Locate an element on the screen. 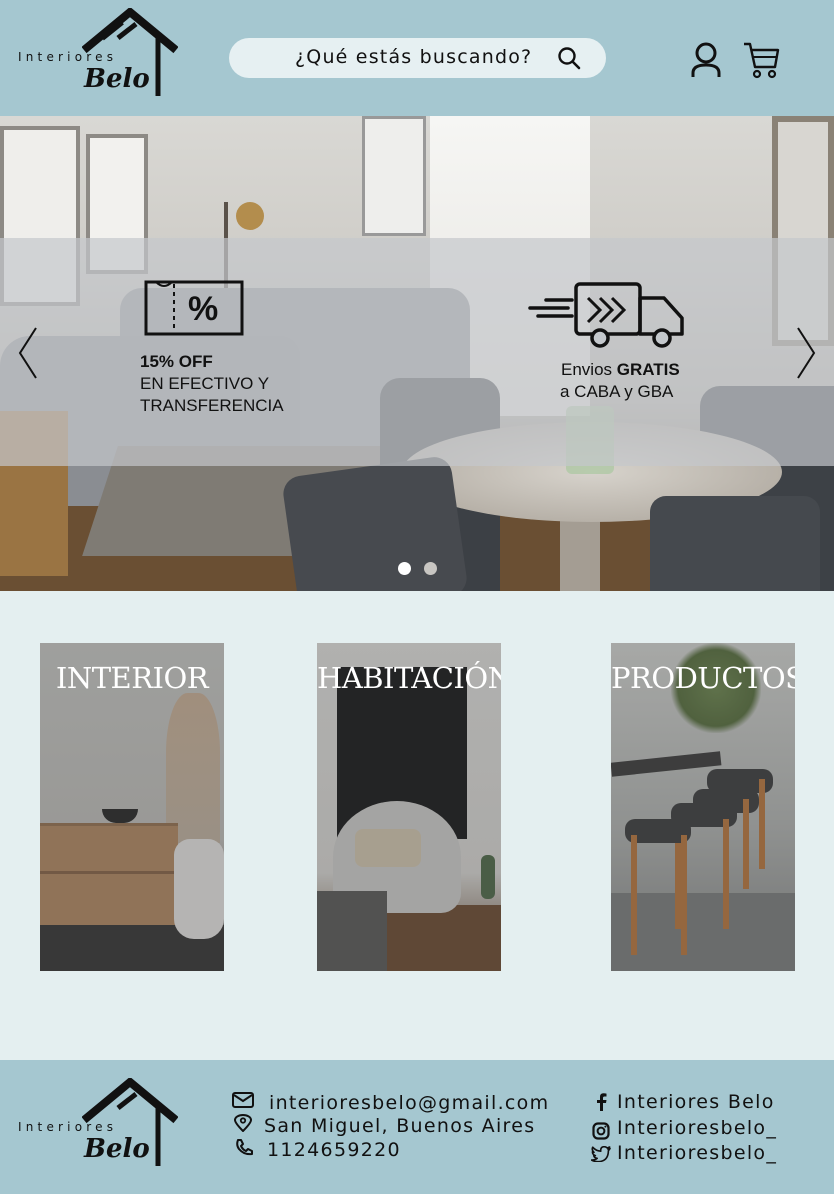 This screenshot has height=1194, width=834. footer-logo: Interiores Belo is located at coordinates (99, 1124).